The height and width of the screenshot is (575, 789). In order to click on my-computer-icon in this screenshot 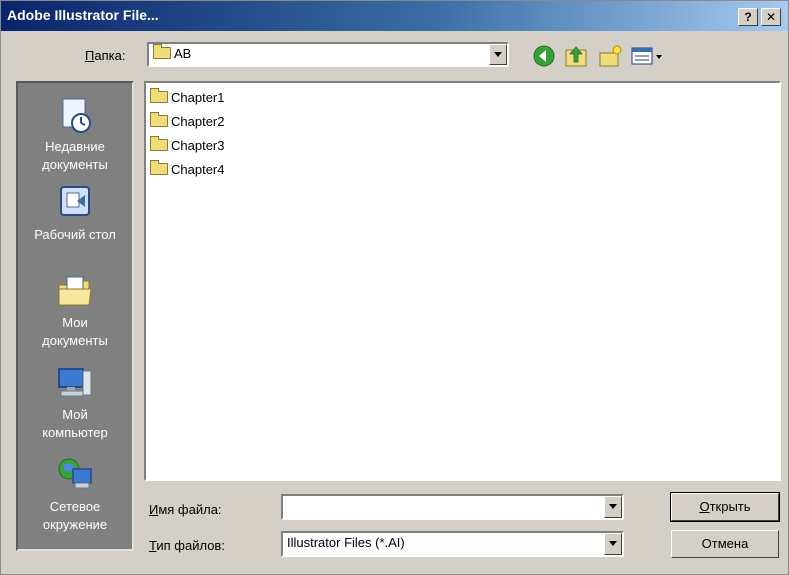, I will do `click(75, 382)`.